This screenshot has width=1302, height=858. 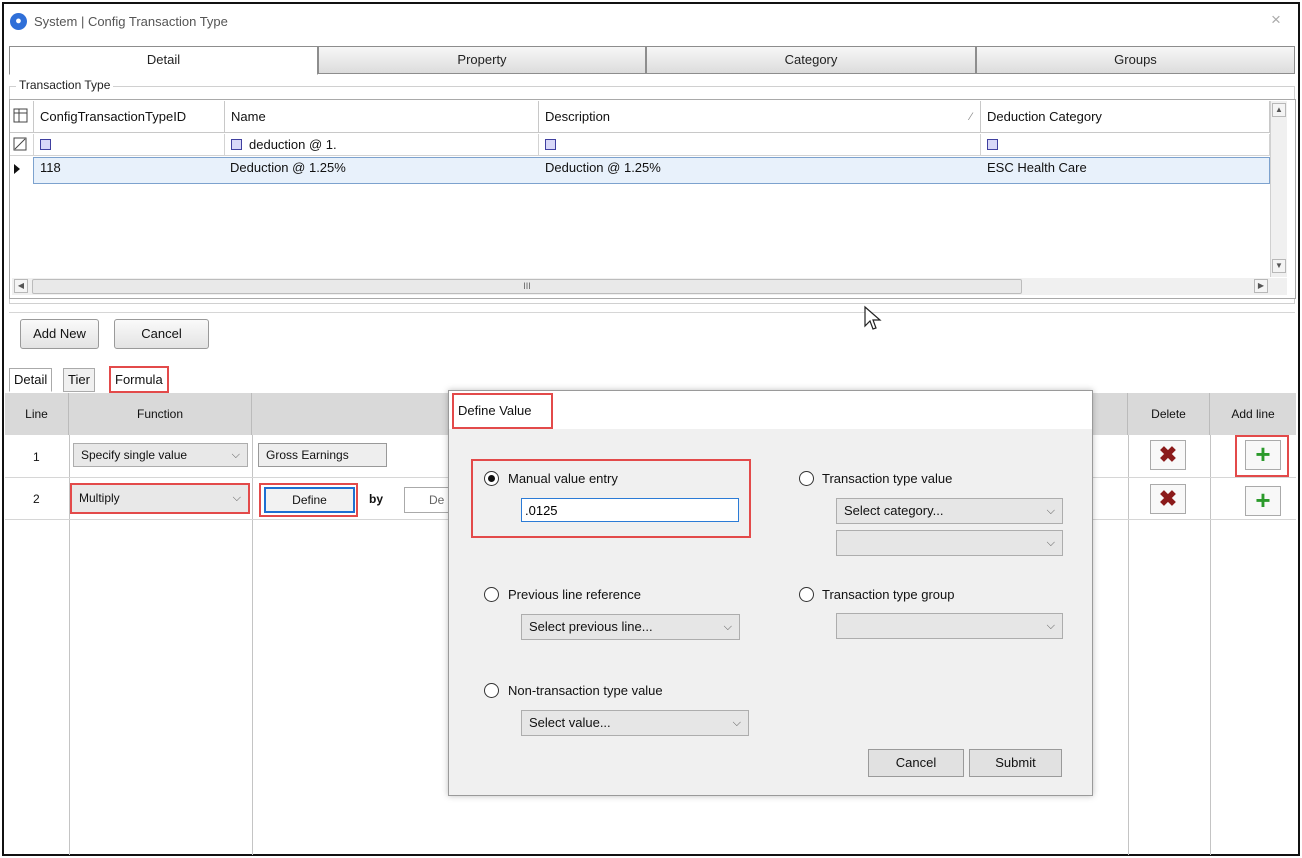 I want to click on filter-cell-description, so click(x=760, y=145).